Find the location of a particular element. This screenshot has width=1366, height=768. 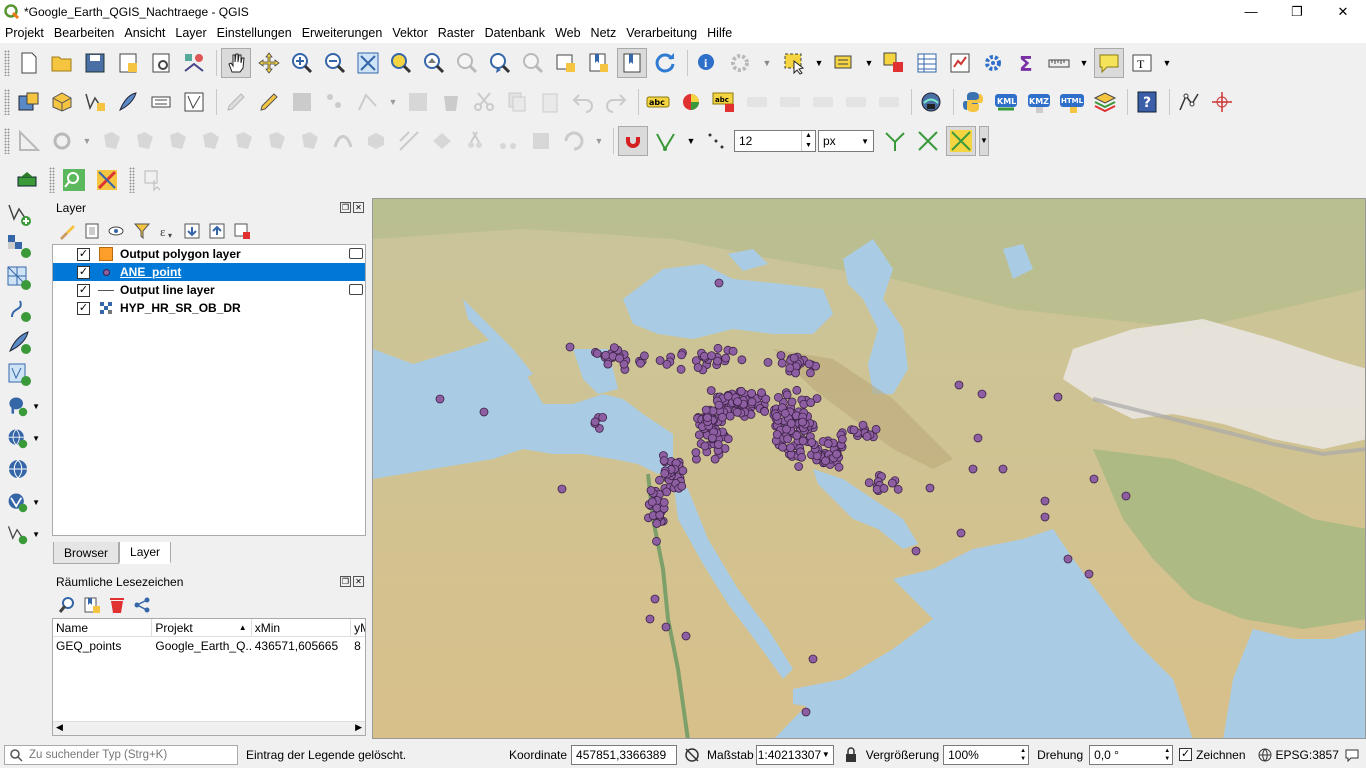

close-panel-button: ✕ is located at coordinates (358, 207).